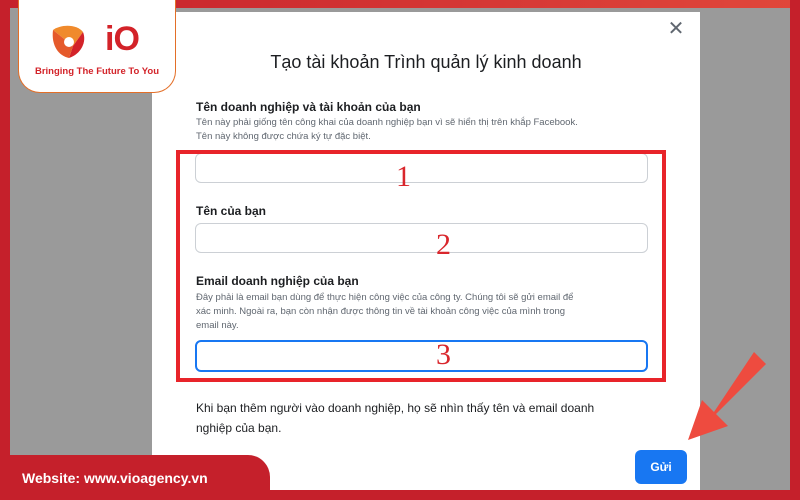 This screenshot has width=800, height=500. I want to click on dialog-title: Tạo tài khoản Trình quản lý kinh doanh, so click(426, 62).